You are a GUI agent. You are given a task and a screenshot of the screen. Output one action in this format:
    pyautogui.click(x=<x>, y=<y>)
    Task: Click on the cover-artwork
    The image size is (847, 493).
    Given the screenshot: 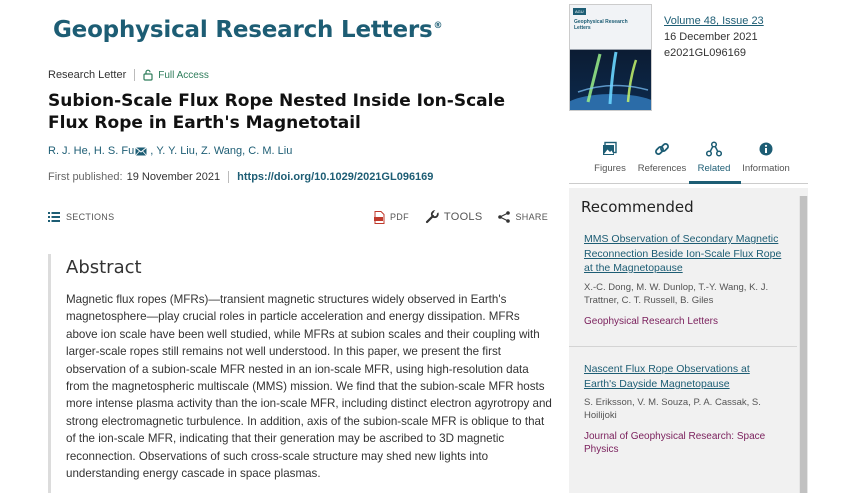 What is the action you would take?
    pyautogui.click(x=610, y=80)
    